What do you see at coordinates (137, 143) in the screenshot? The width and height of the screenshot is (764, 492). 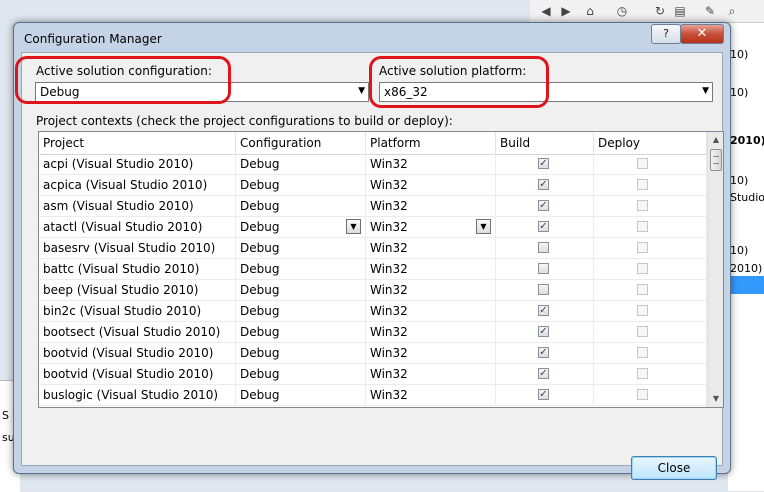 I see `column-header-project: Project` at bounding box center [137, 143].